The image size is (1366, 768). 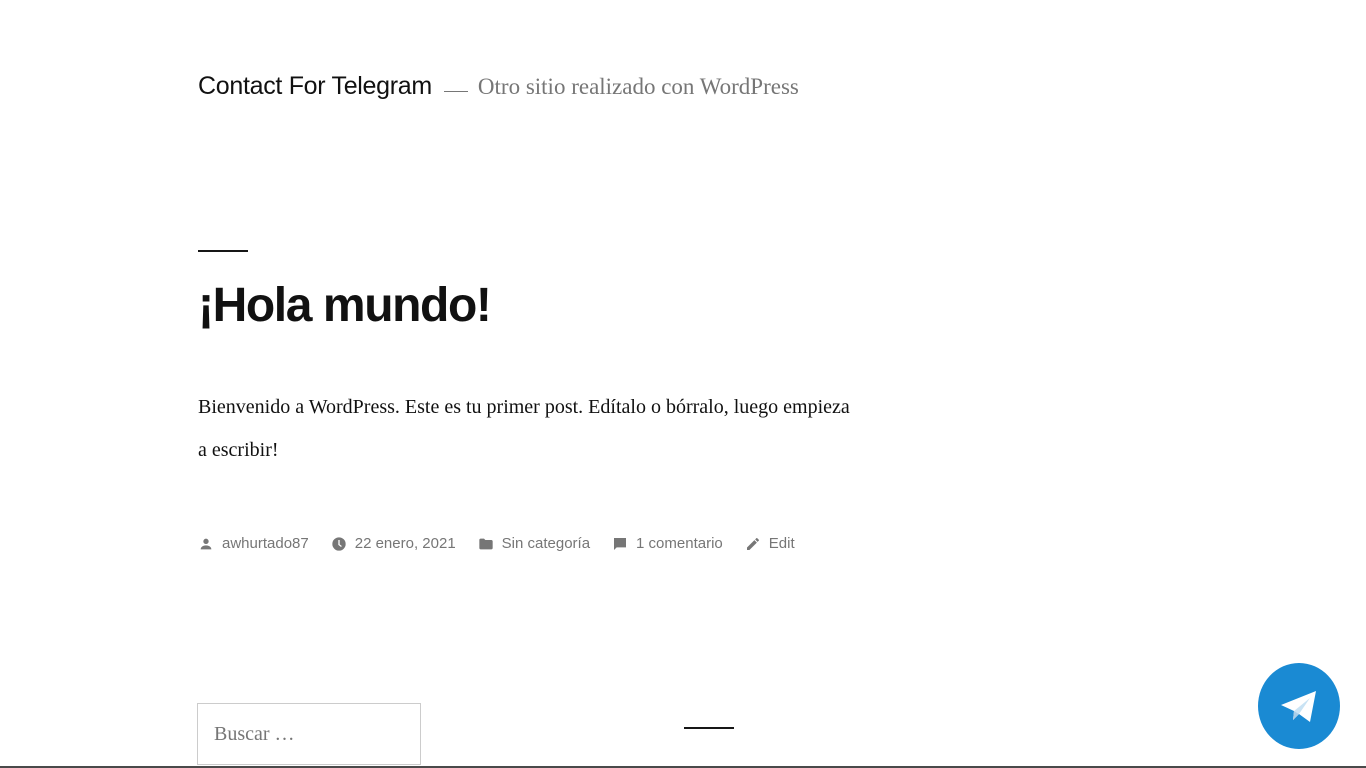 I want to click on meta-comments: 1 comentario, so click(x=667, y=543).